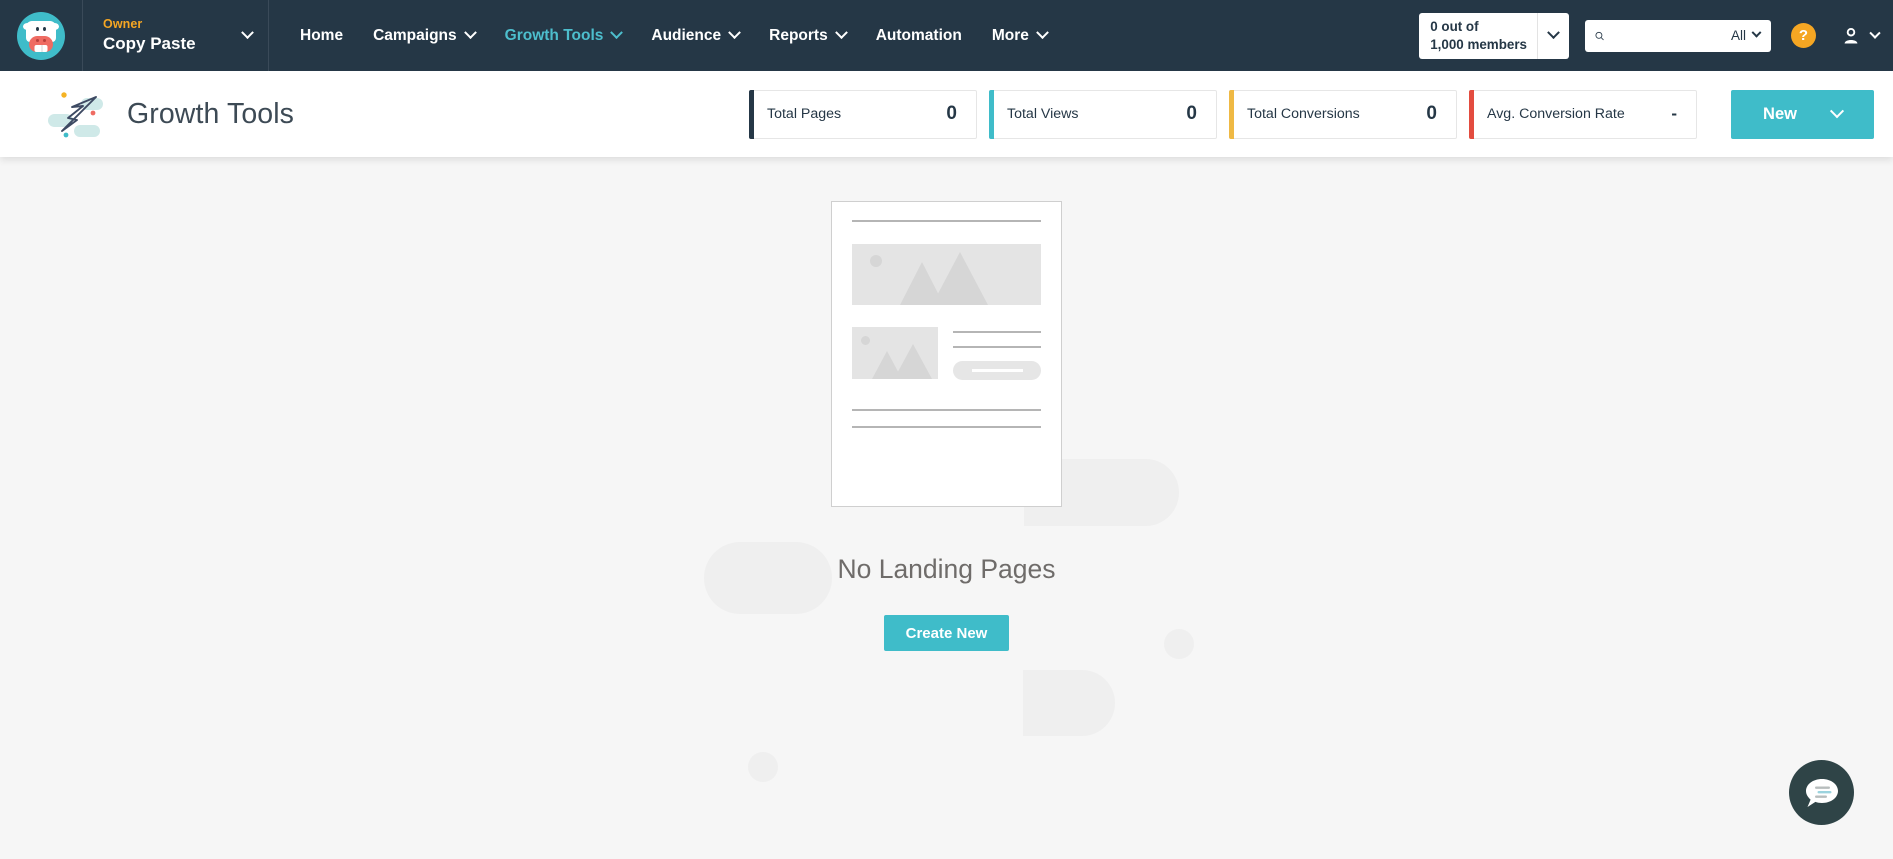 This screenshot has width=1893, height=859. Describe the element at coordinates (804, 114) in the screenshot. I see `stat-label: Total Pages` at that location.